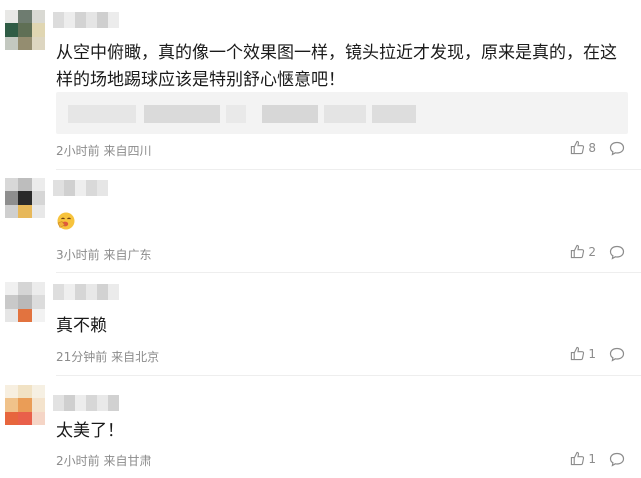 The image size is (641, 478). Describe the element at coordinates (108, 357) in the screenshot. I see `comment-meta: 21分钟前 来自北京` at that location.